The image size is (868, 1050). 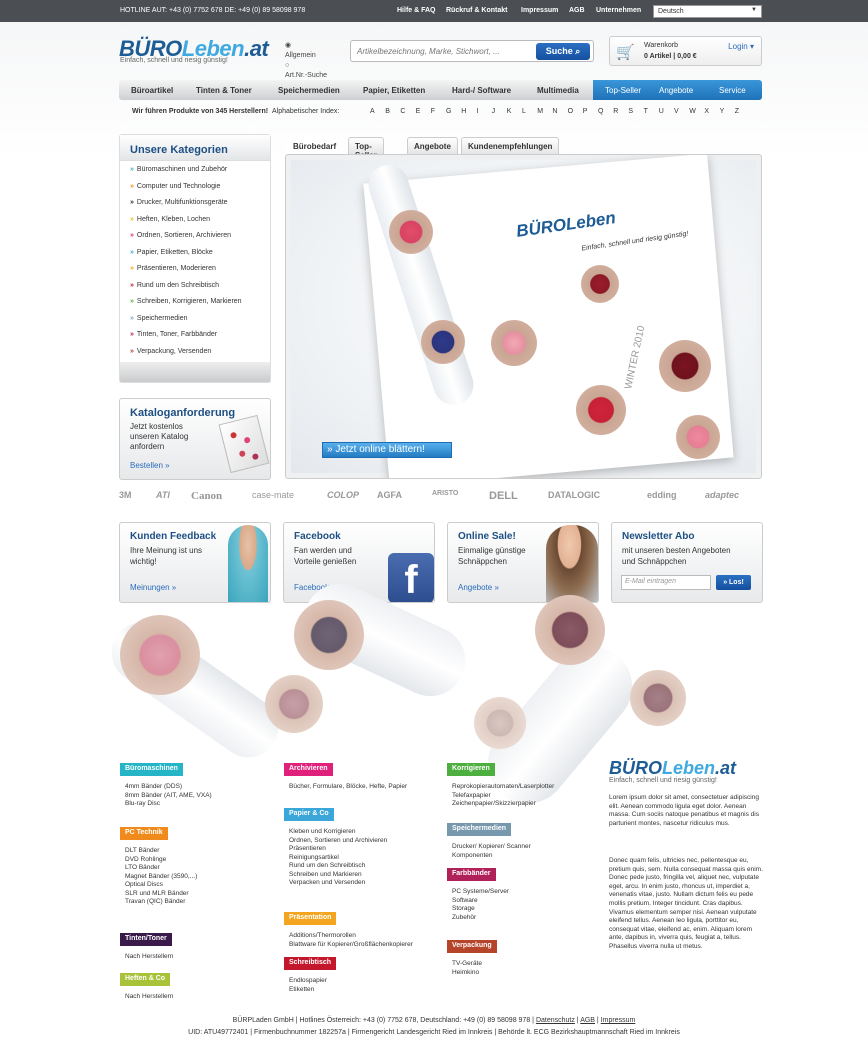 What do you see at coordinates (574, 495) in the screenshot?
I see `brand-datalogic: DATALOGIC` at bounding box center [574, 495].